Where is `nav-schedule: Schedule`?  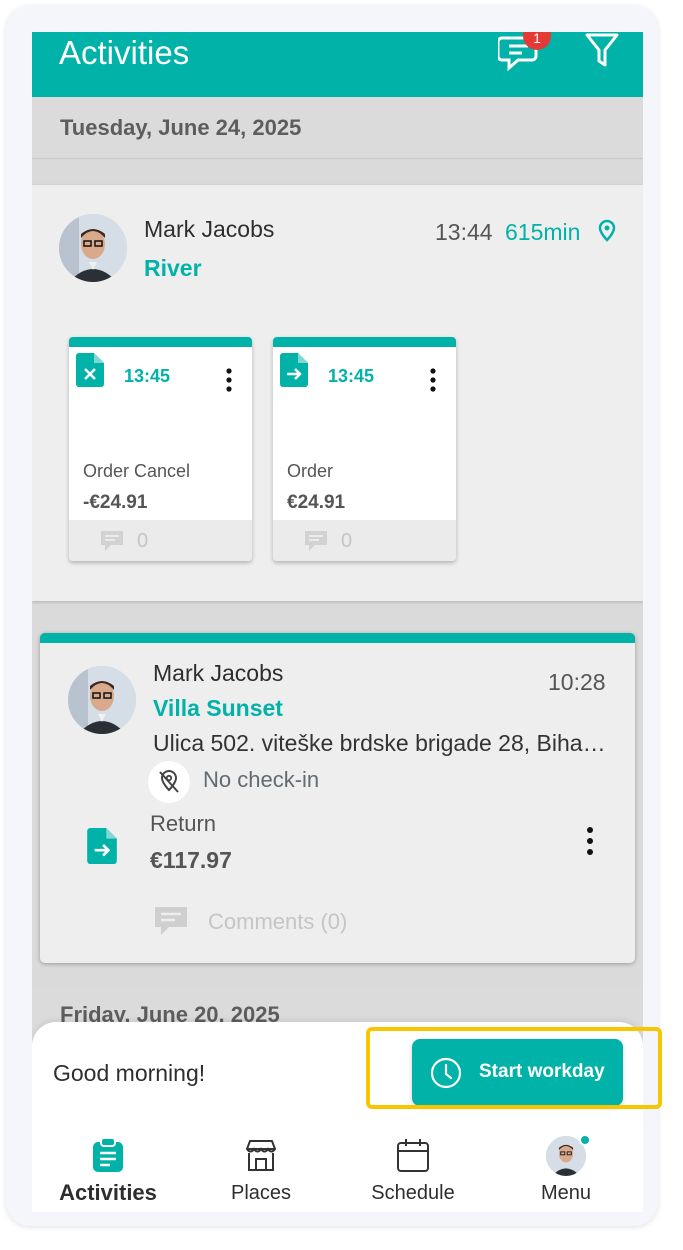
nav-schedule: Schedule is located at coordinates (413, 1172).